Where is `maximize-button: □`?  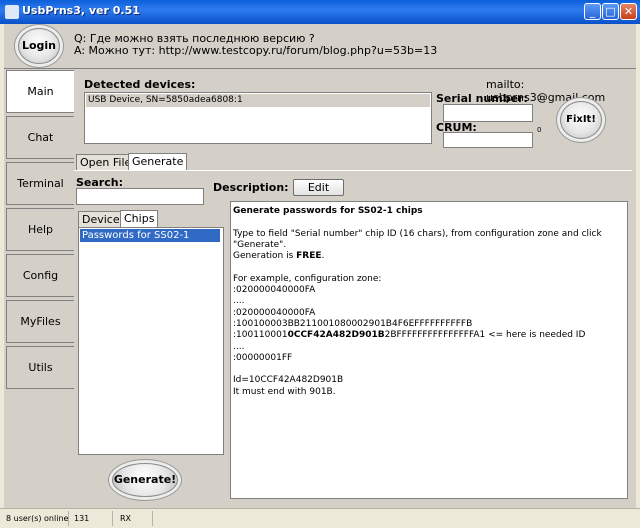 maximize-button: □ is located at coordinates (610, 11).